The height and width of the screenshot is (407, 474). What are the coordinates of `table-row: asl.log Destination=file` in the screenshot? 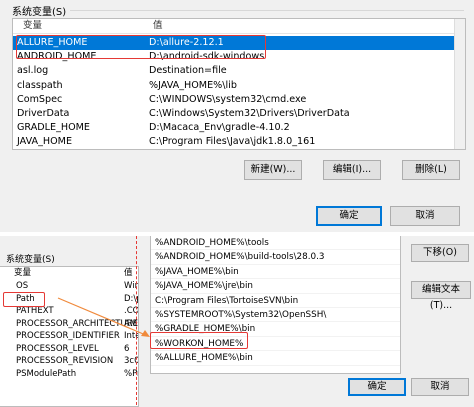 It's located at (239, 71).